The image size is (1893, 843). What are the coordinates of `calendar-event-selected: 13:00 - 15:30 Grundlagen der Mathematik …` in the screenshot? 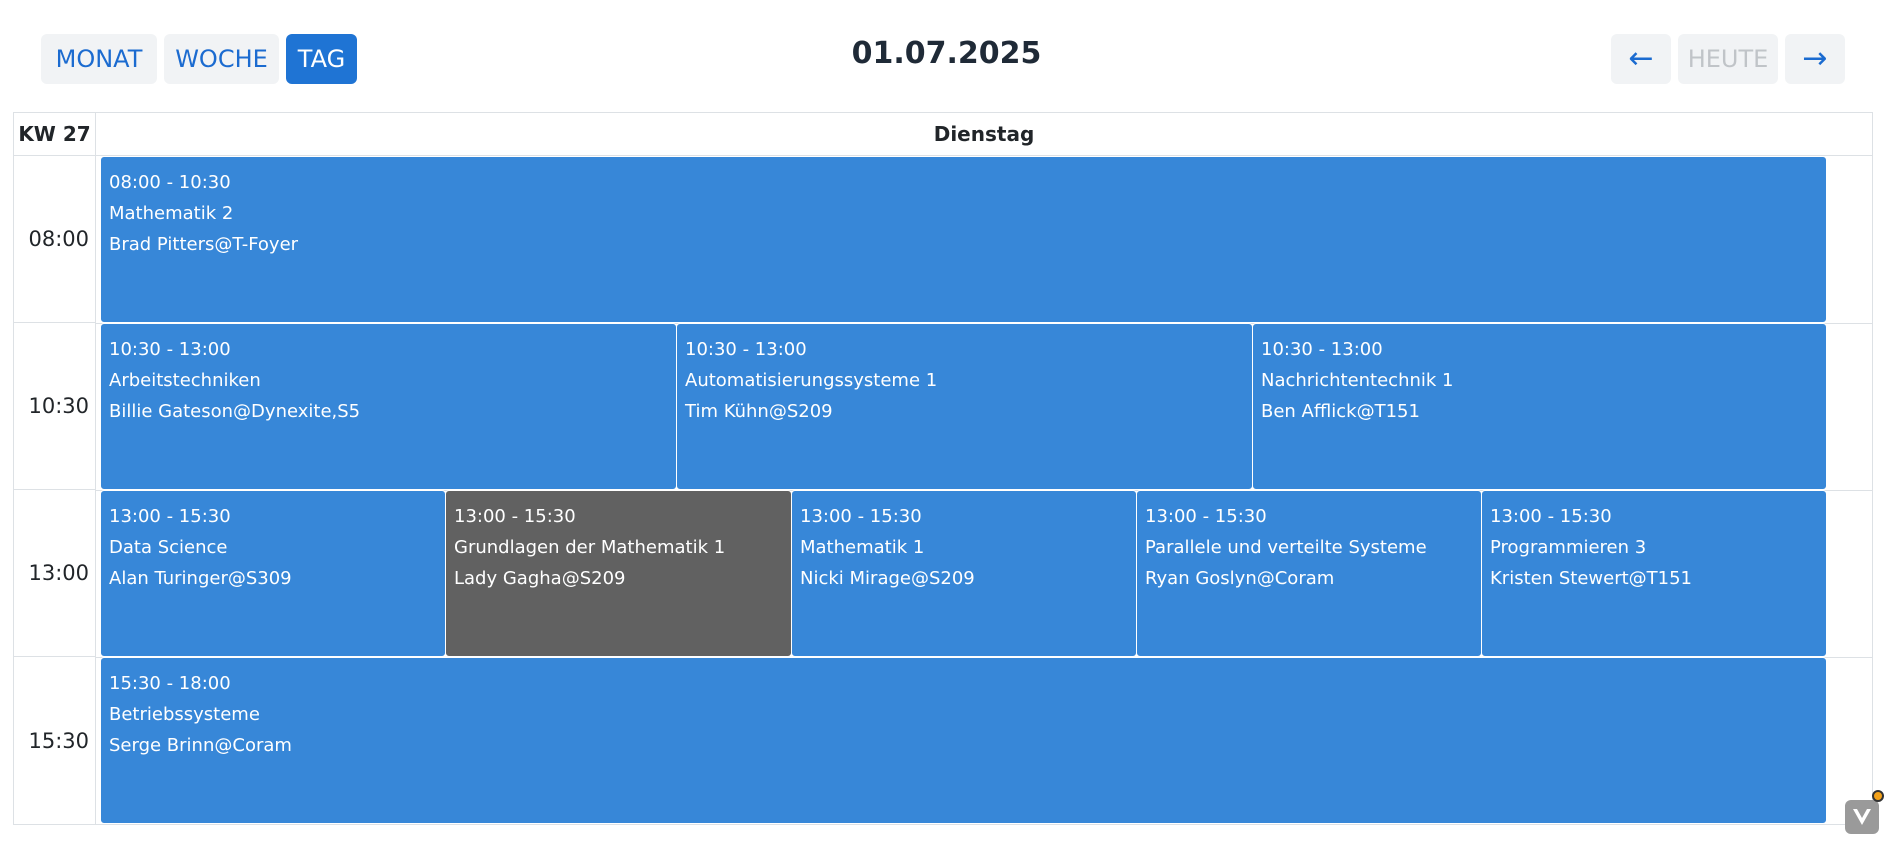 It's located at (618, 573).